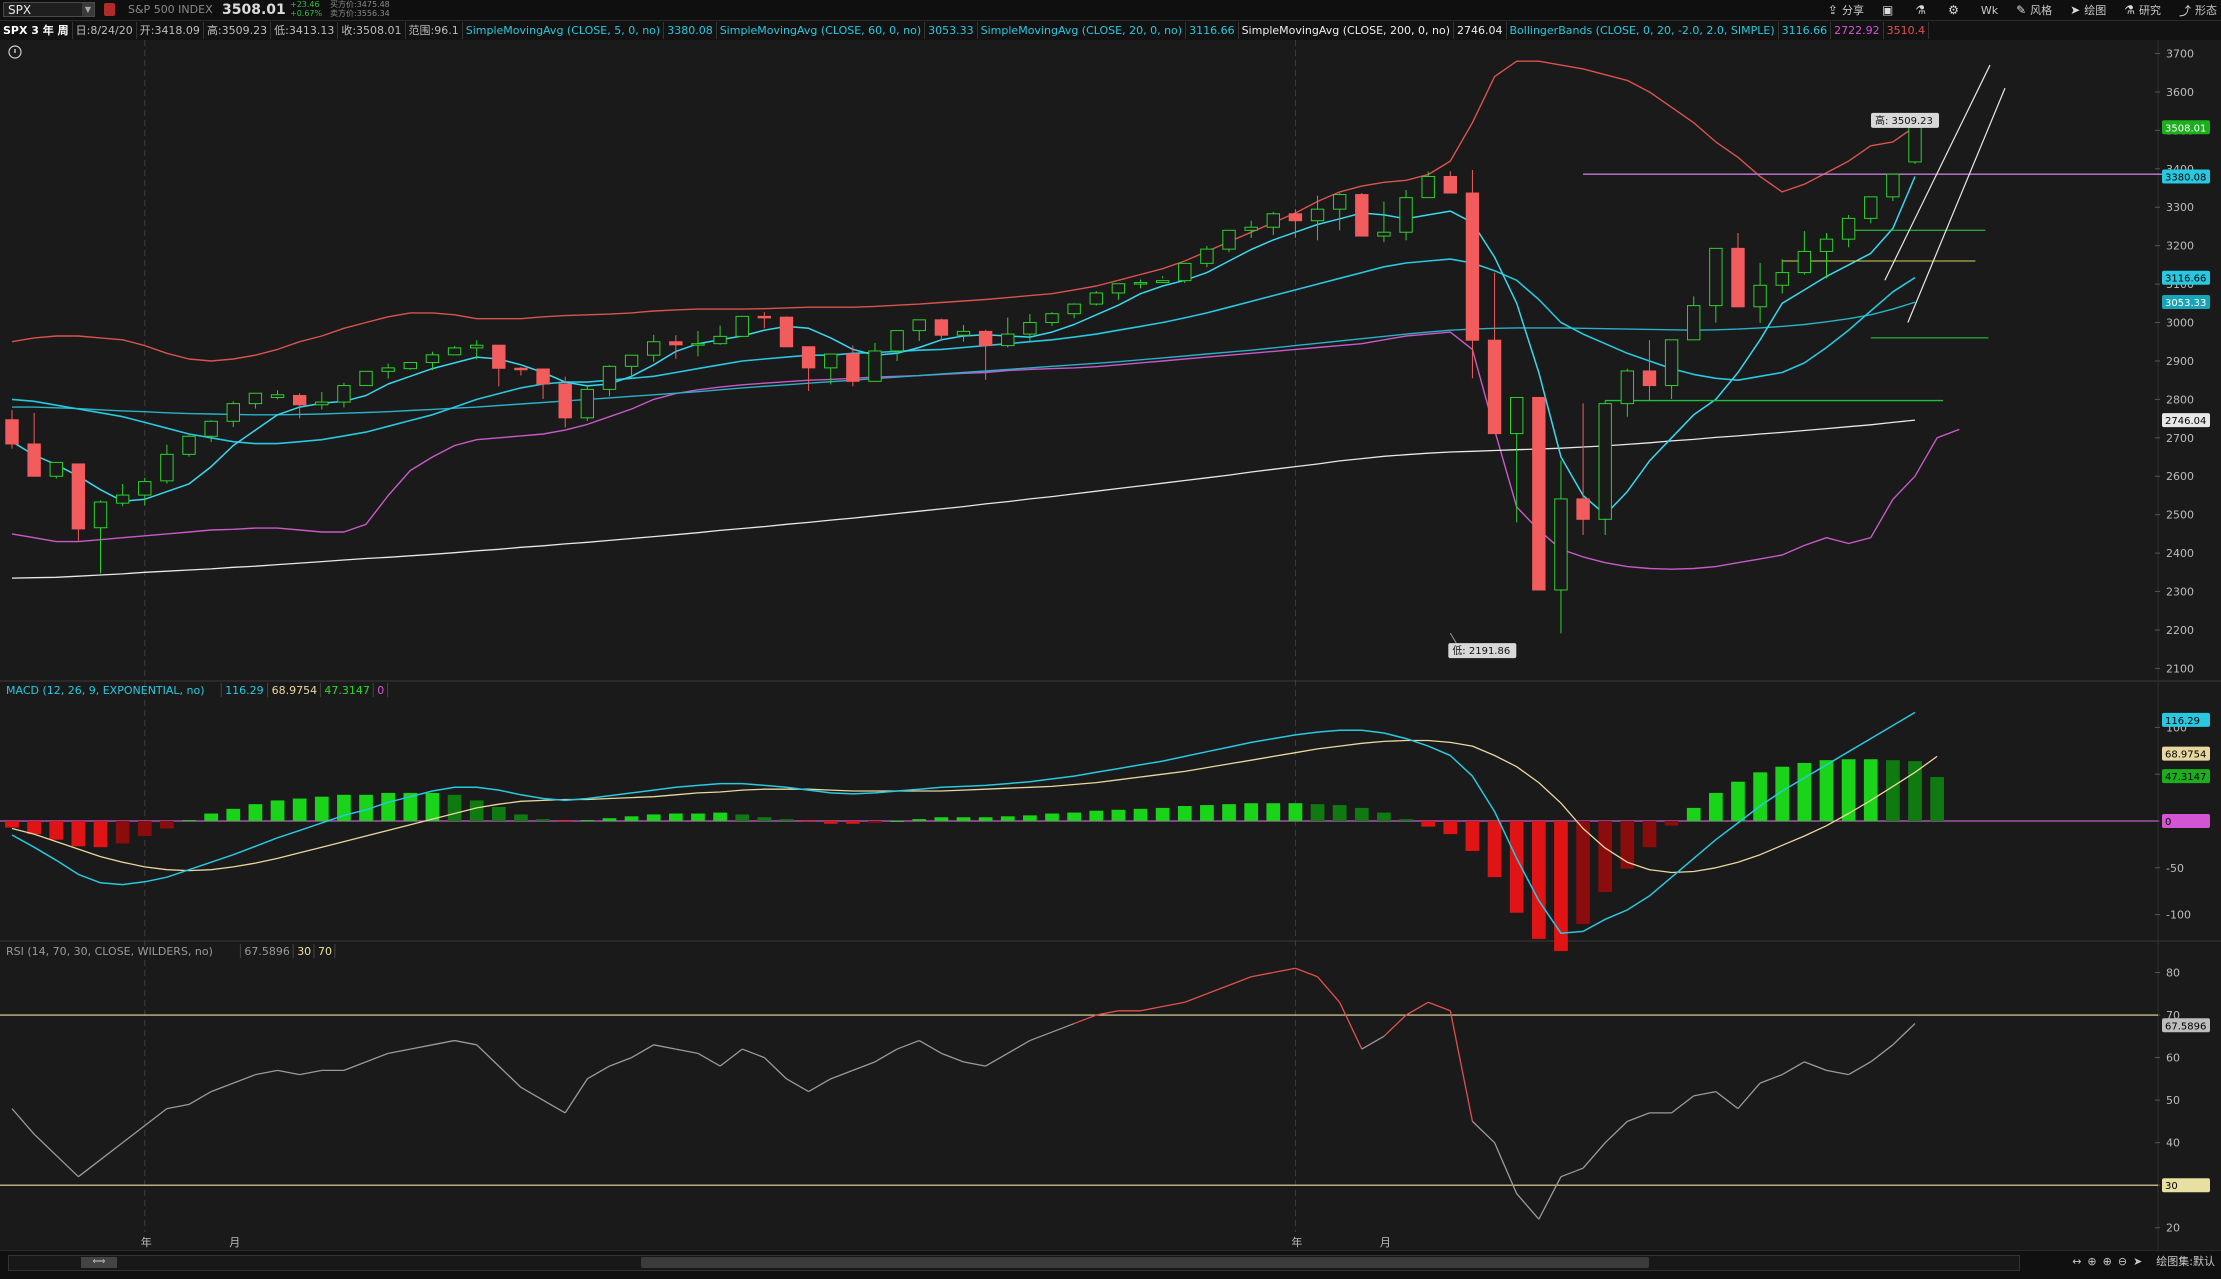 The width and height of the screenshot is (2221, 1279). I want to click on axis-tick-label: 3000, so click(2180, 323).